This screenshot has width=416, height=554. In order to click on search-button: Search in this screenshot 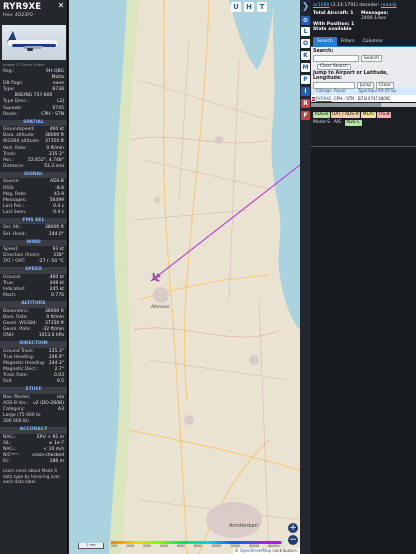, I will do `click(372, 58)`.